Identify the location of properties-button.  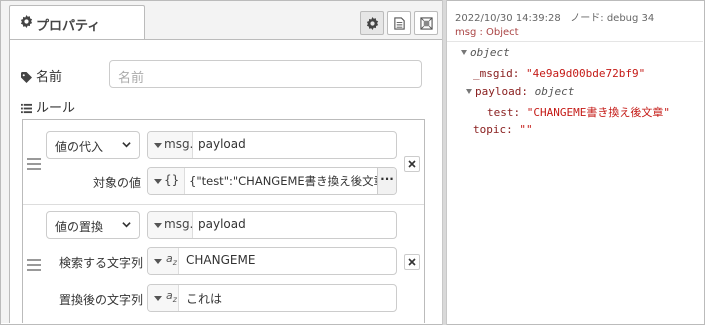
(372, 23).